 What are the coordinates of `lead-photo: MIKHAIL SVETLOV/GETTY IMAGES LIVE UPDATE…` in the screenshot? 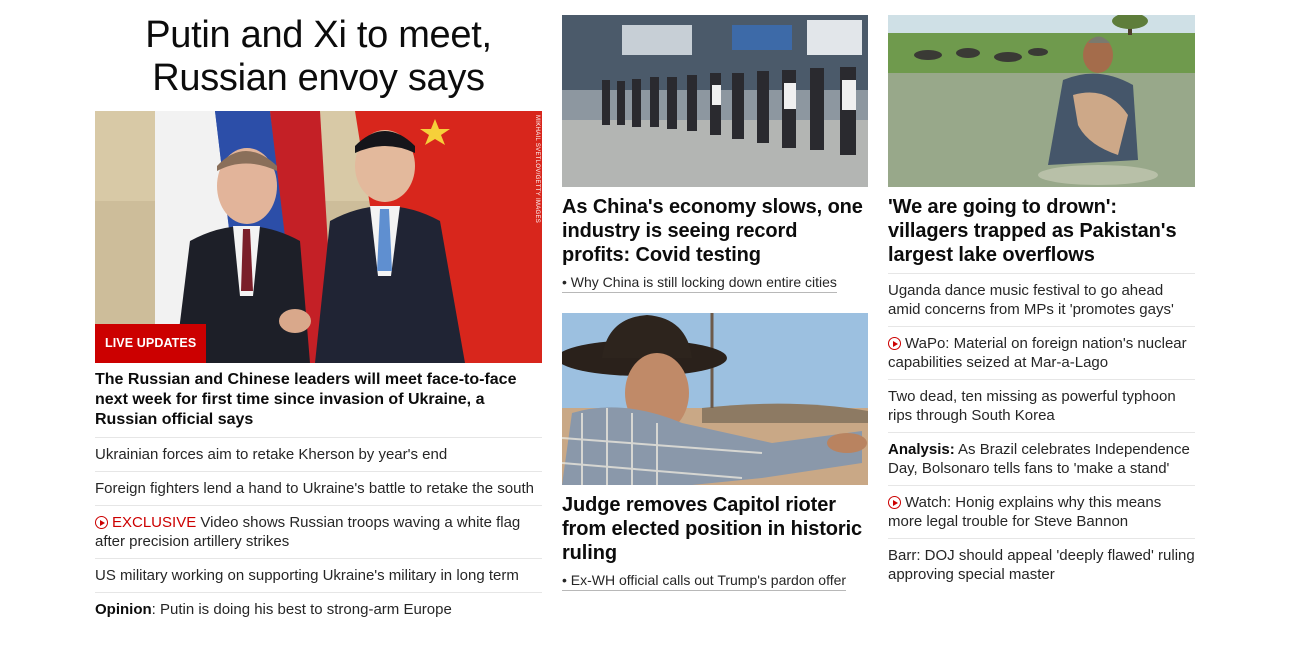 It's located at (318, 237).